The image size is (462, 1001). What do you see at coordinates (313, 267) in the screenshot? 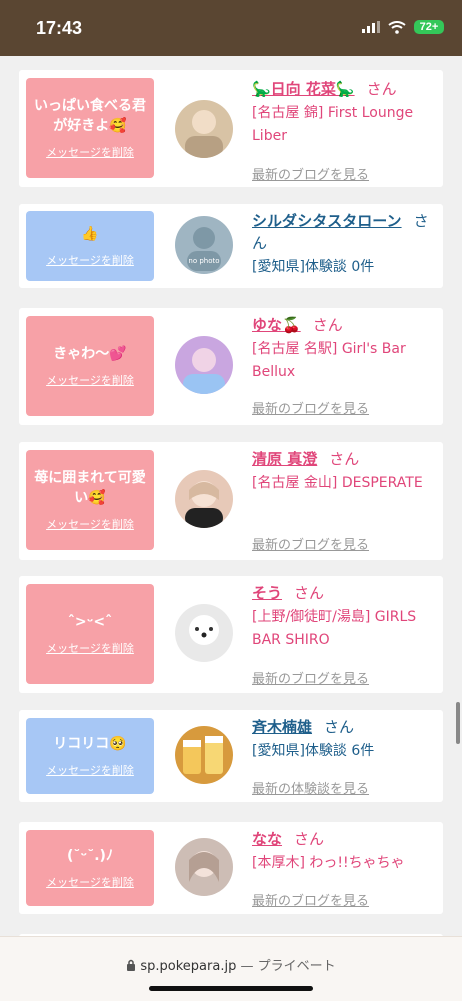
I see `experience-count: [愛知県]体験談 0件` at bounding box center [313, 267].